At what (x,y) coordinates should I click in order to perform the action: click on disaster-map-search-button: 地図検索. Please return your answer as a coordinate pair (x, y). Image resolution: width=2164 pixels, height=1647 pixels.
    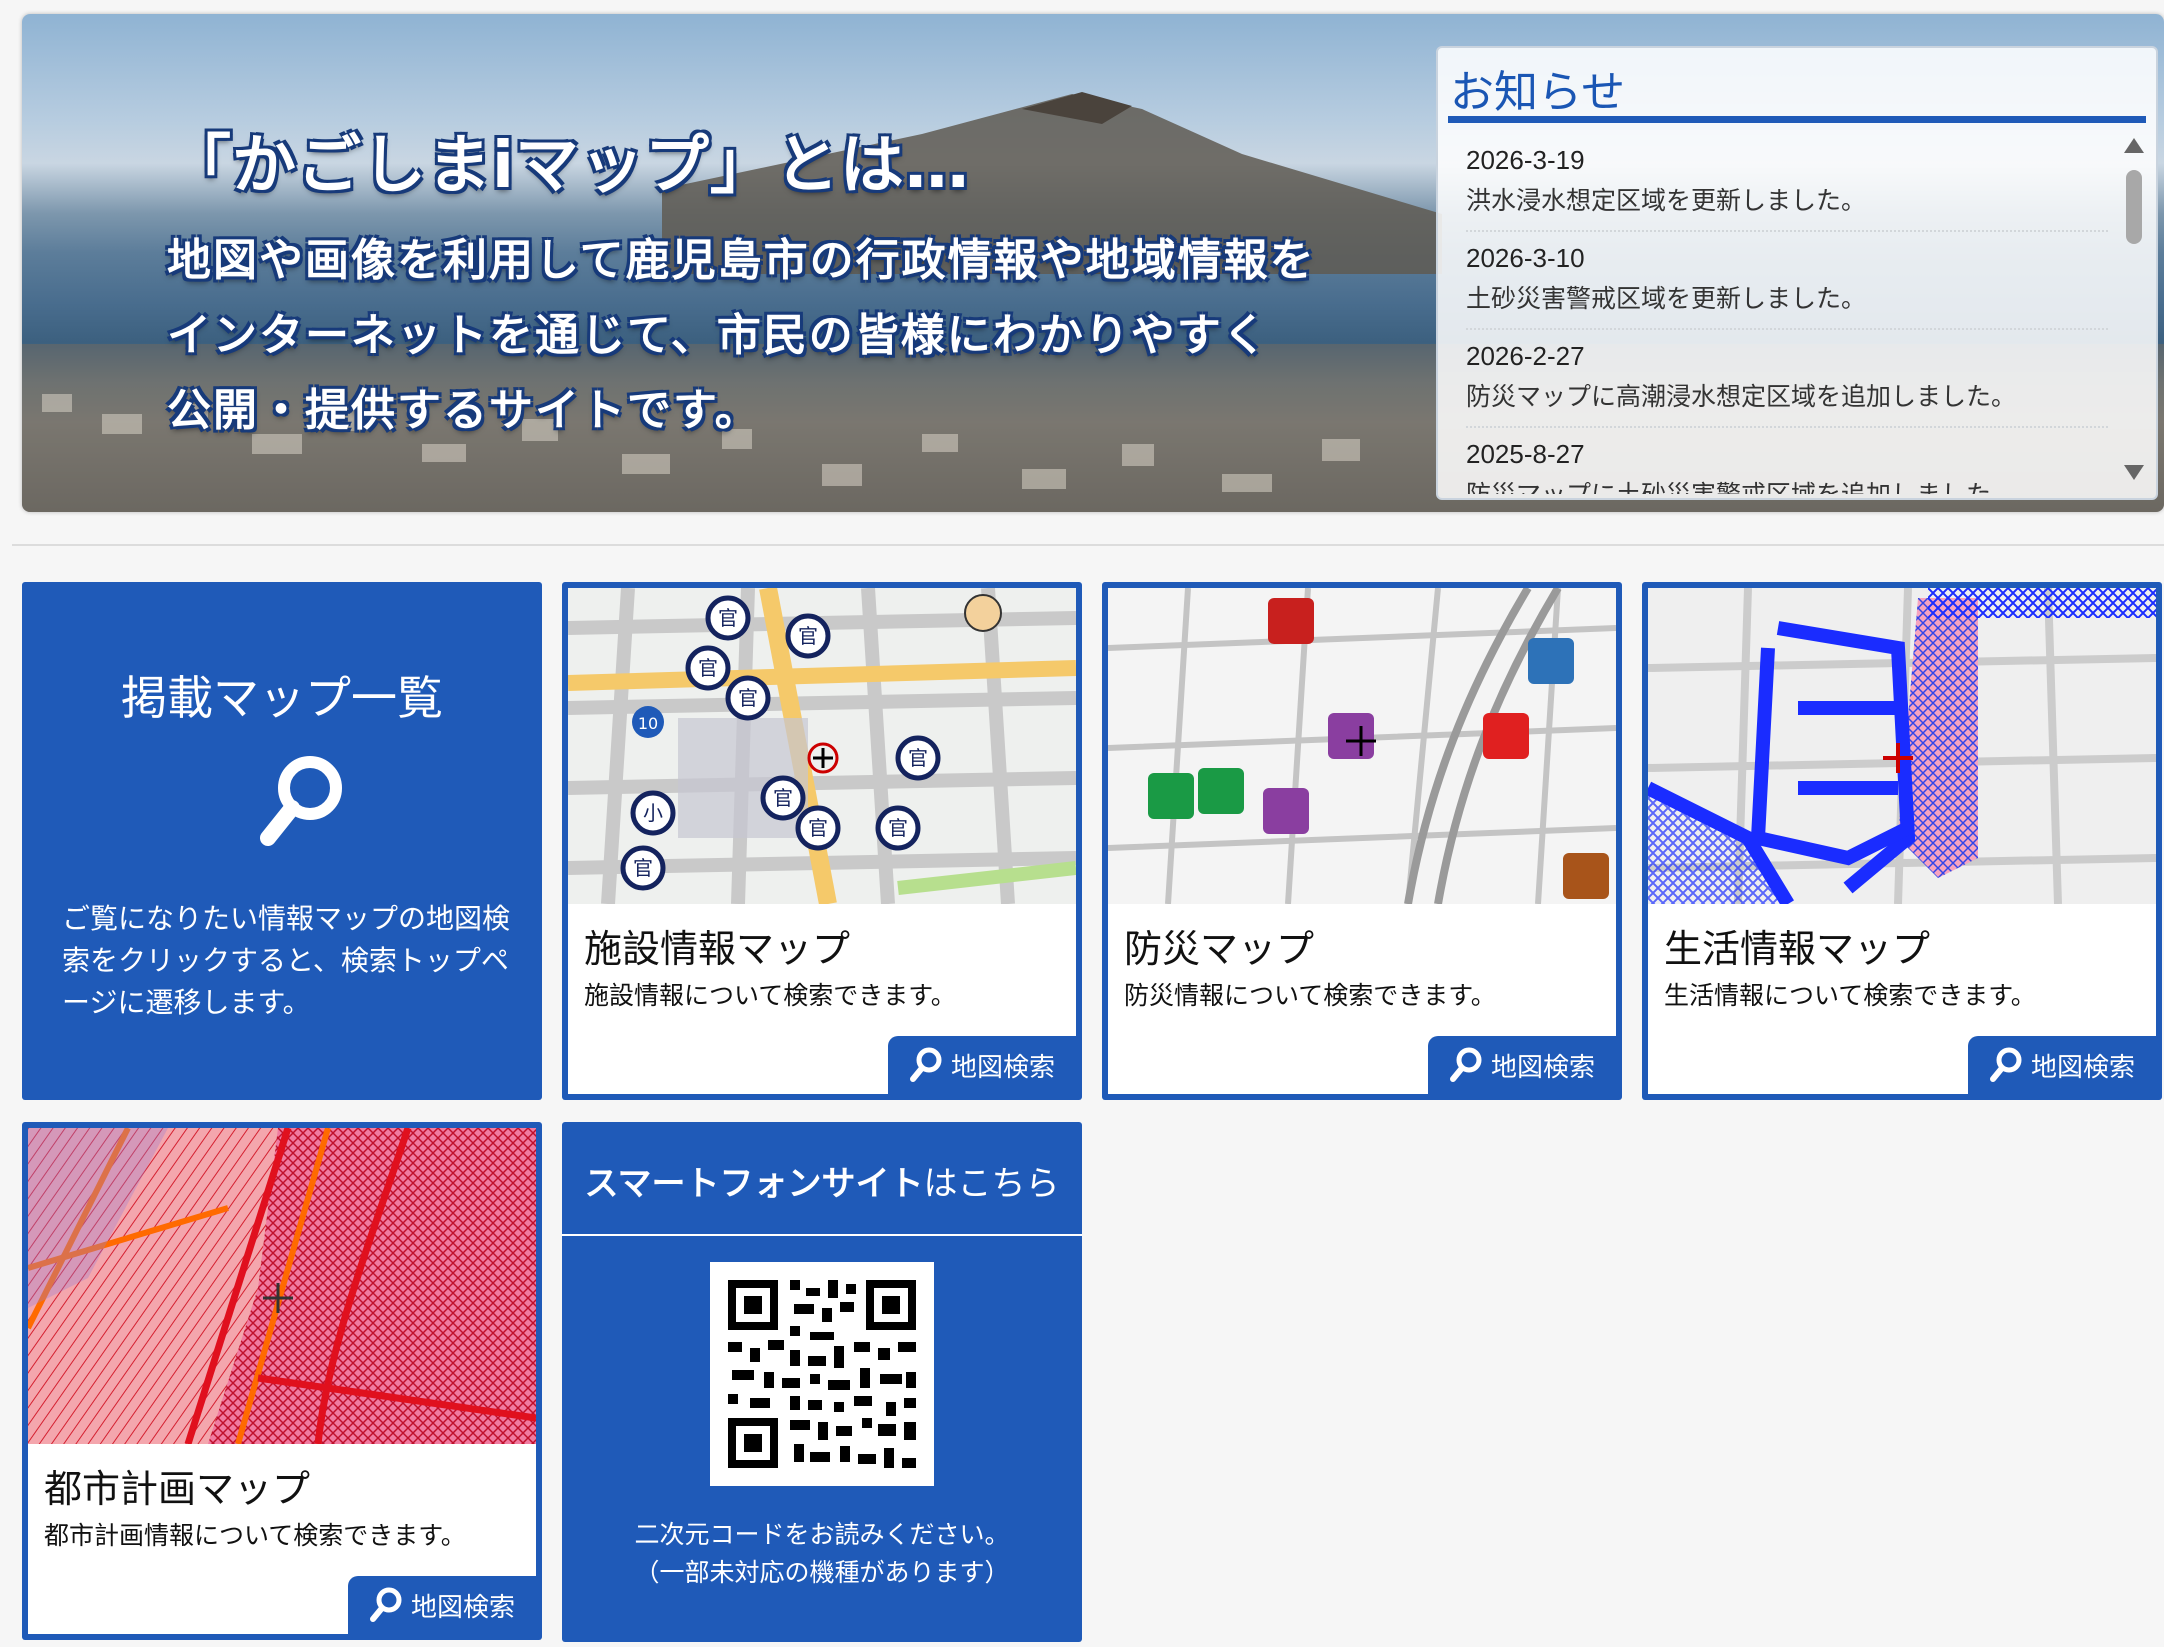
    Looking at the image, I should click on (1522, 1065).